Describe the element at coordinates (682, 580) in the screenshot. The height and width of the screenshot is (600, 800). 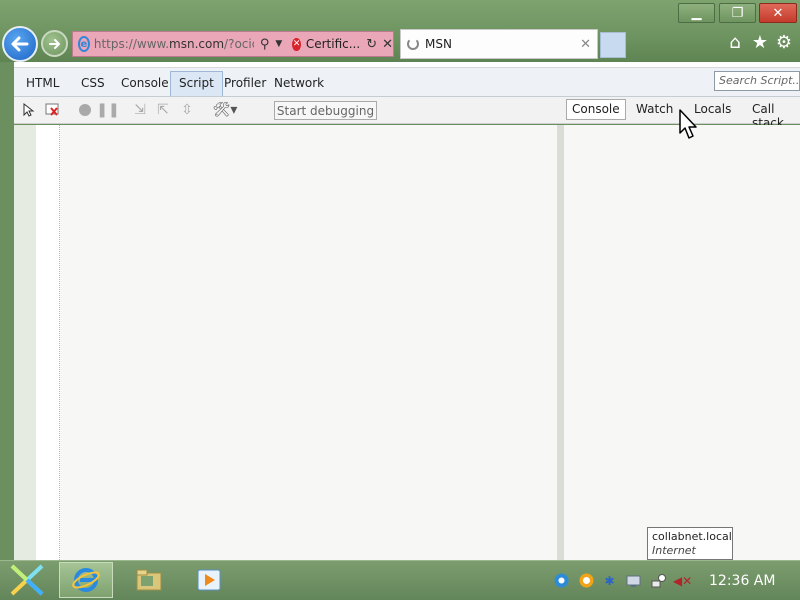
I see `tray-volume-muted-icon: ◀✕` at that location.